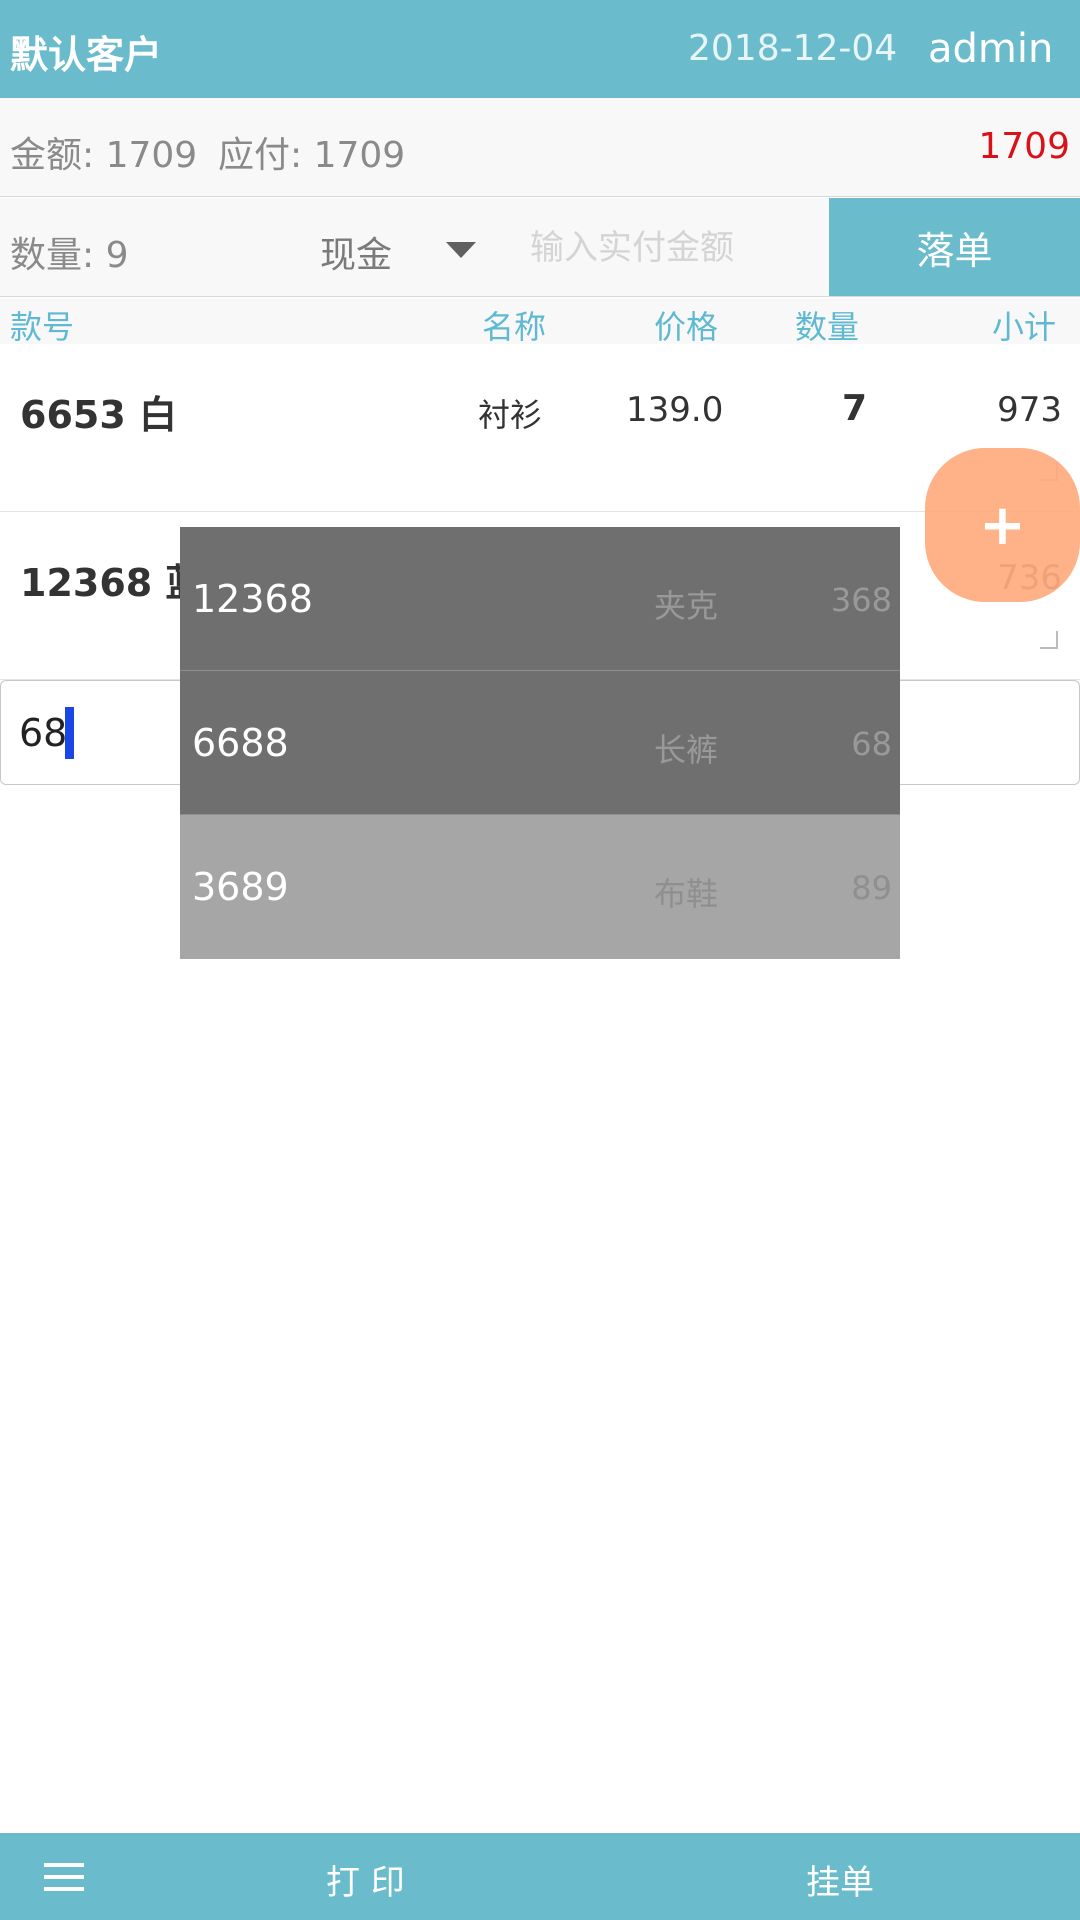 Image resolution: width=1080 pixels, height=1920 pixels. Describe the element at coordinates (240, 743) in the screenshot. I see `suggestion-code: 6688` at that location.